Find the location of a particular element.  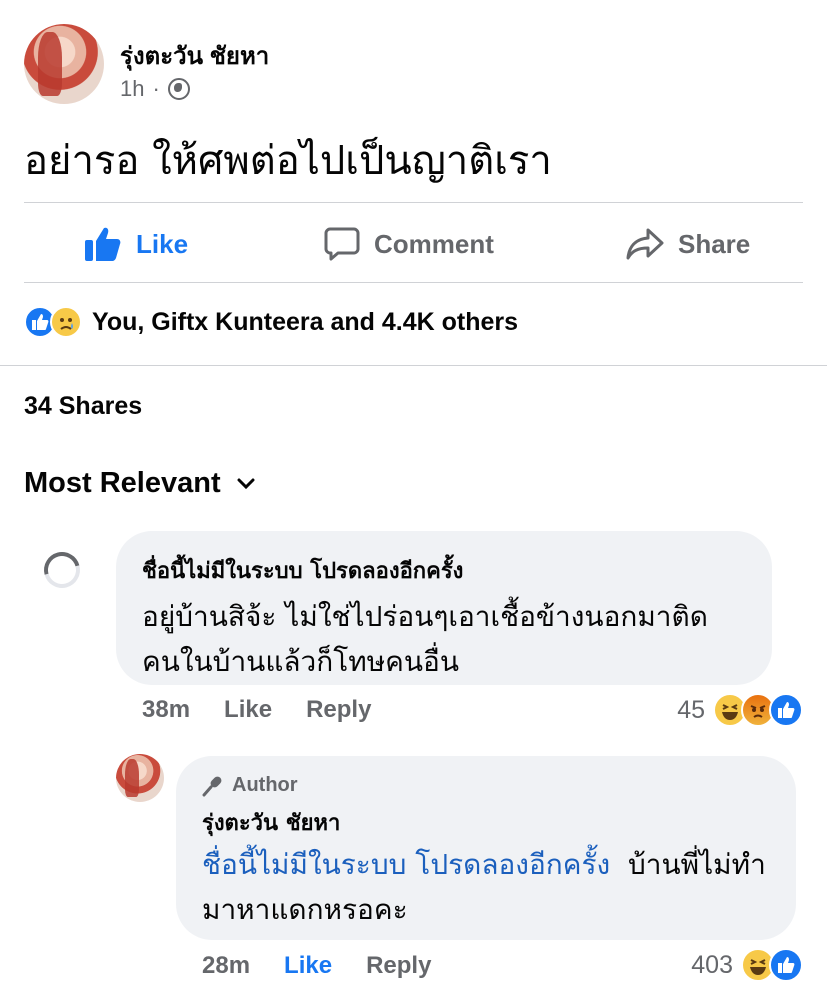

like-button: Like is located at coordinates (136, 244).